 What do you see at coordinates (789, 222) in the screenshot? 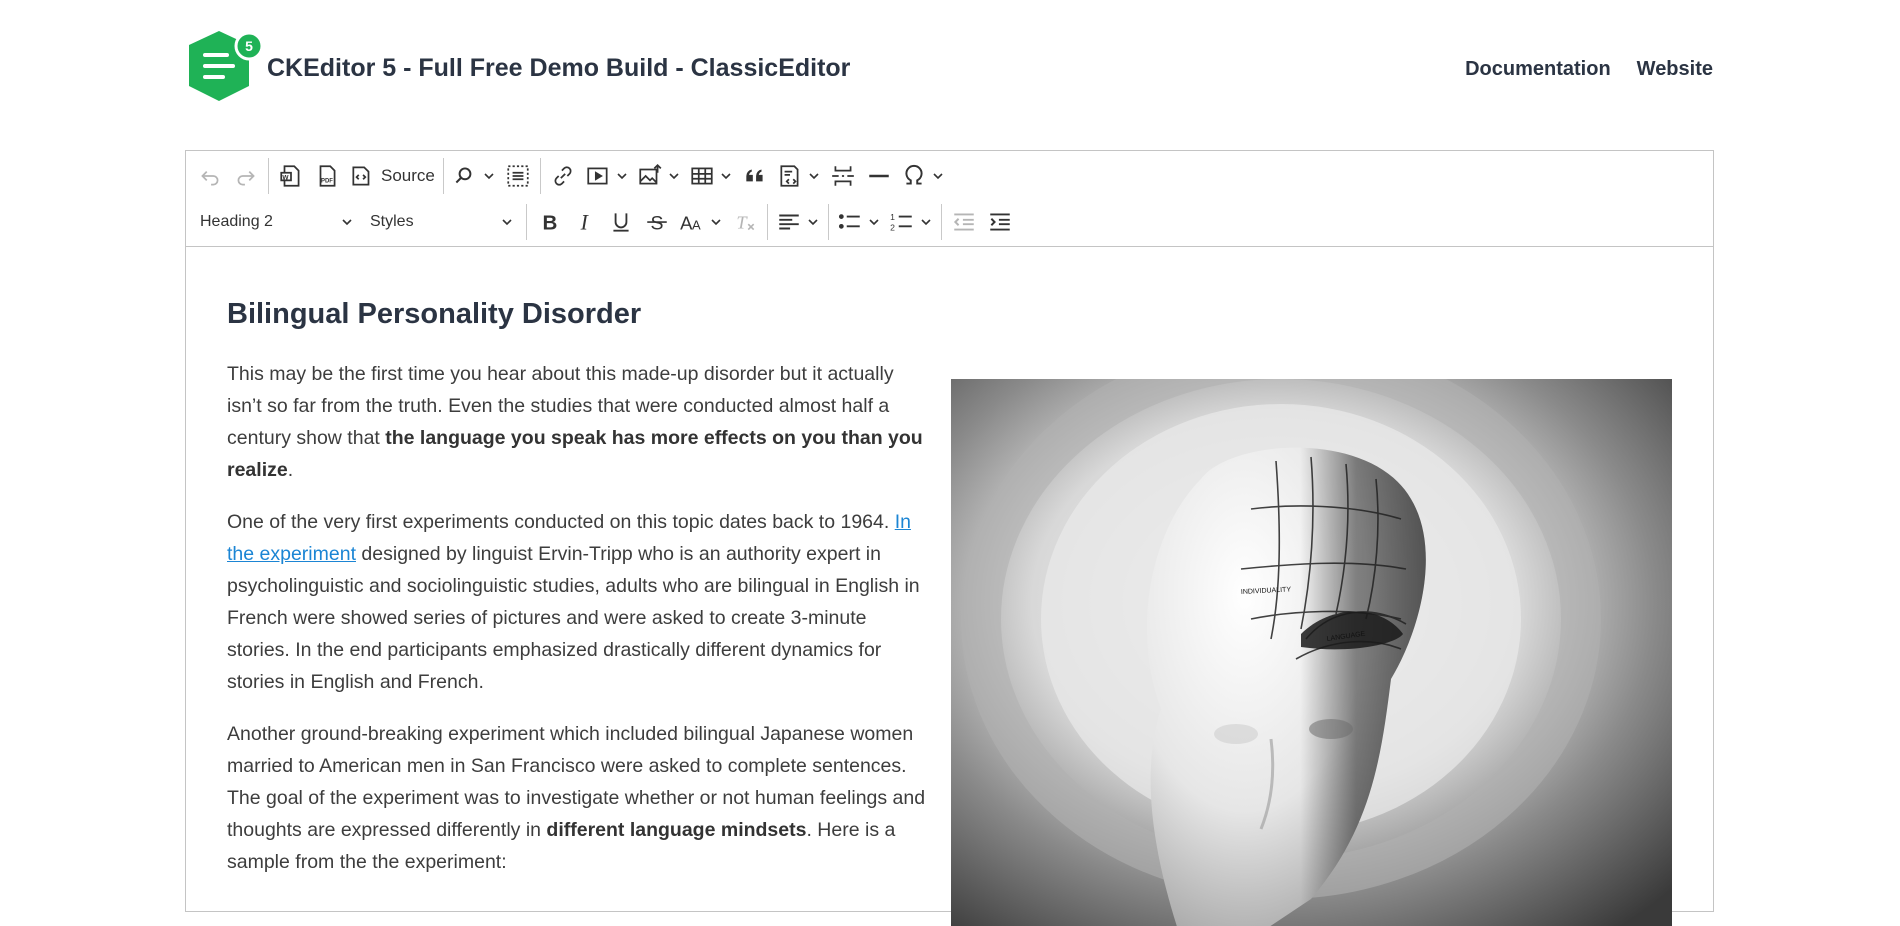
I see `alignment-icon` at bounding box center [789, 222].